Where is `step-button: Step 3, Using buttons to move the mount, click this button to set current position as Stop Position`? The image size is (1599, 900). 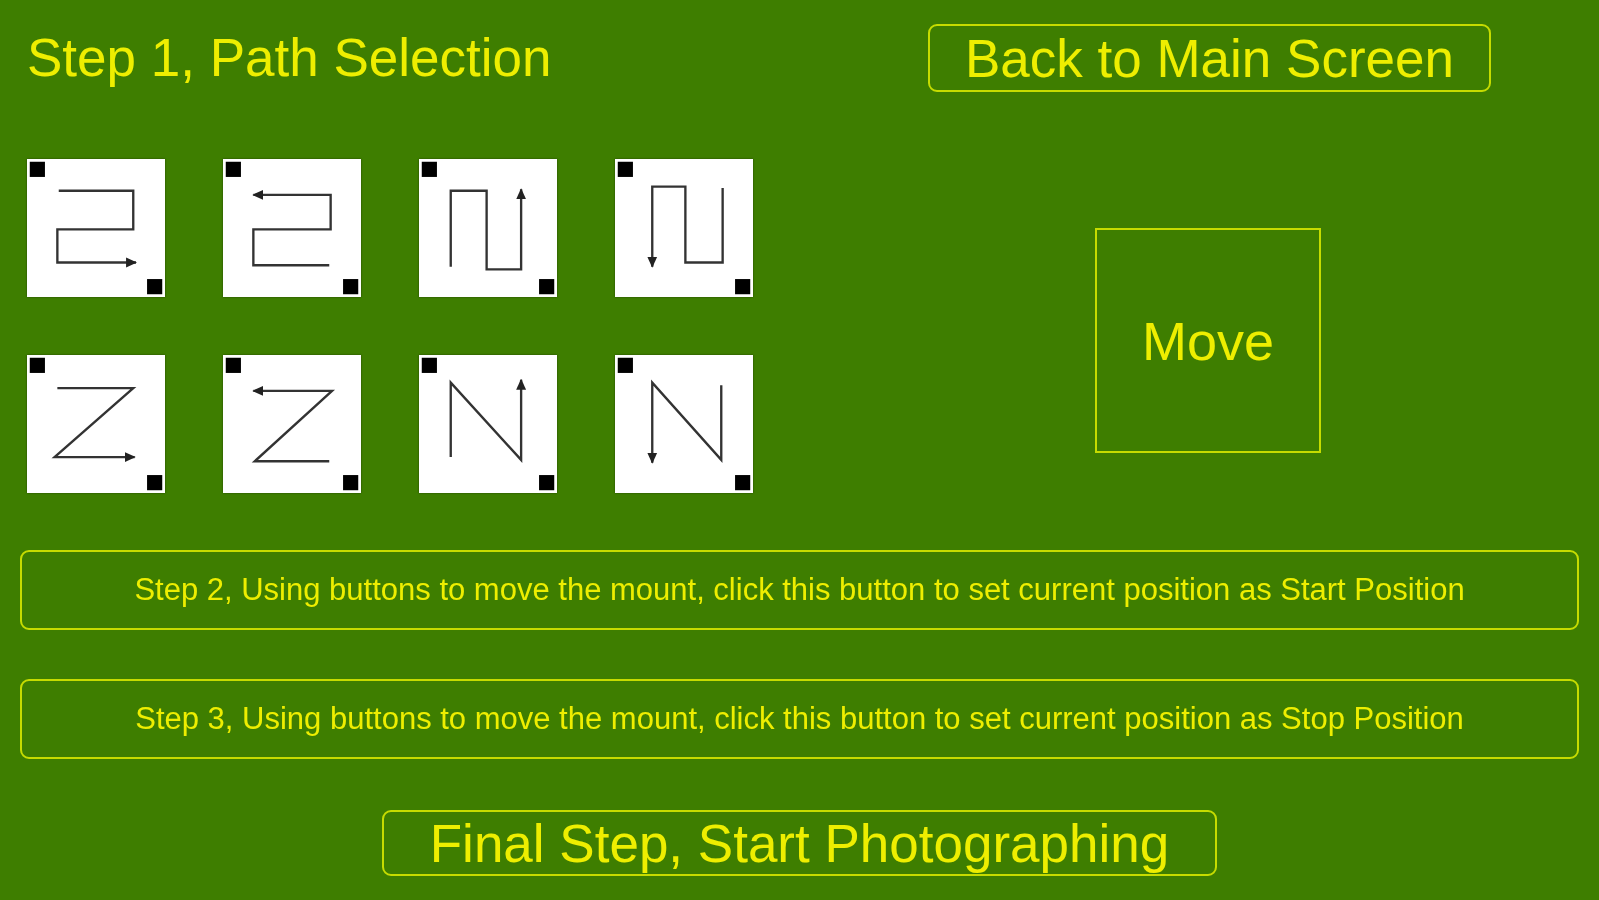
step-button: Step 3, Using buttons to move the mount, click this button to set current position as Stop Position is located at coordinates (799, 719).